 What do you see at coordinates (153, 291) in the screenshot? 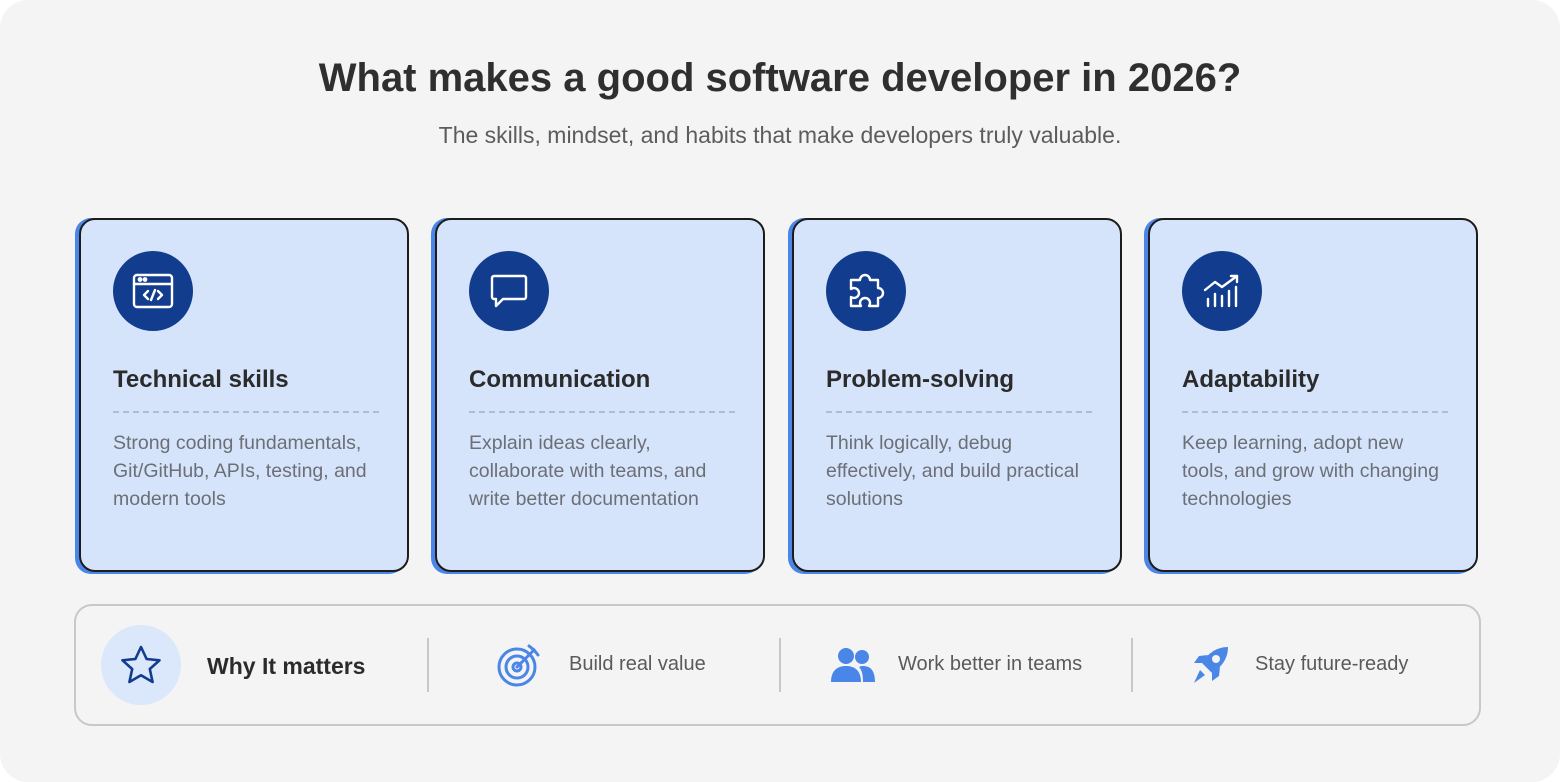
I see `code-window-icon` at bounding box center [153, 291].